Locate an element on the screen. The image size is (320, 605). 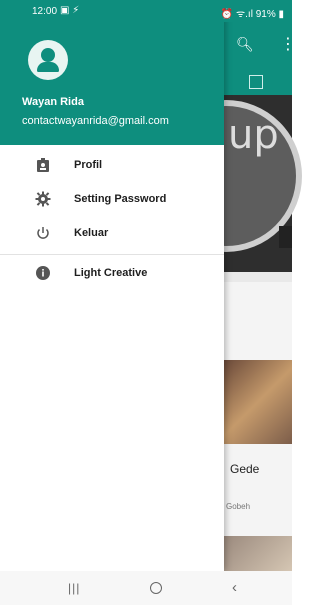
menu-item-setting-password: Setting Password is located at coordinates (112, 201).